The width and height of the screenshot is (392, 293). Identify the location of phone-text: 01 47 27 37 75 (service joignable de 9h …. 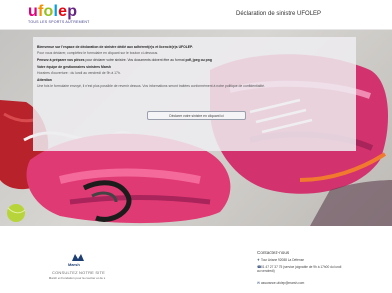
(299, 269).